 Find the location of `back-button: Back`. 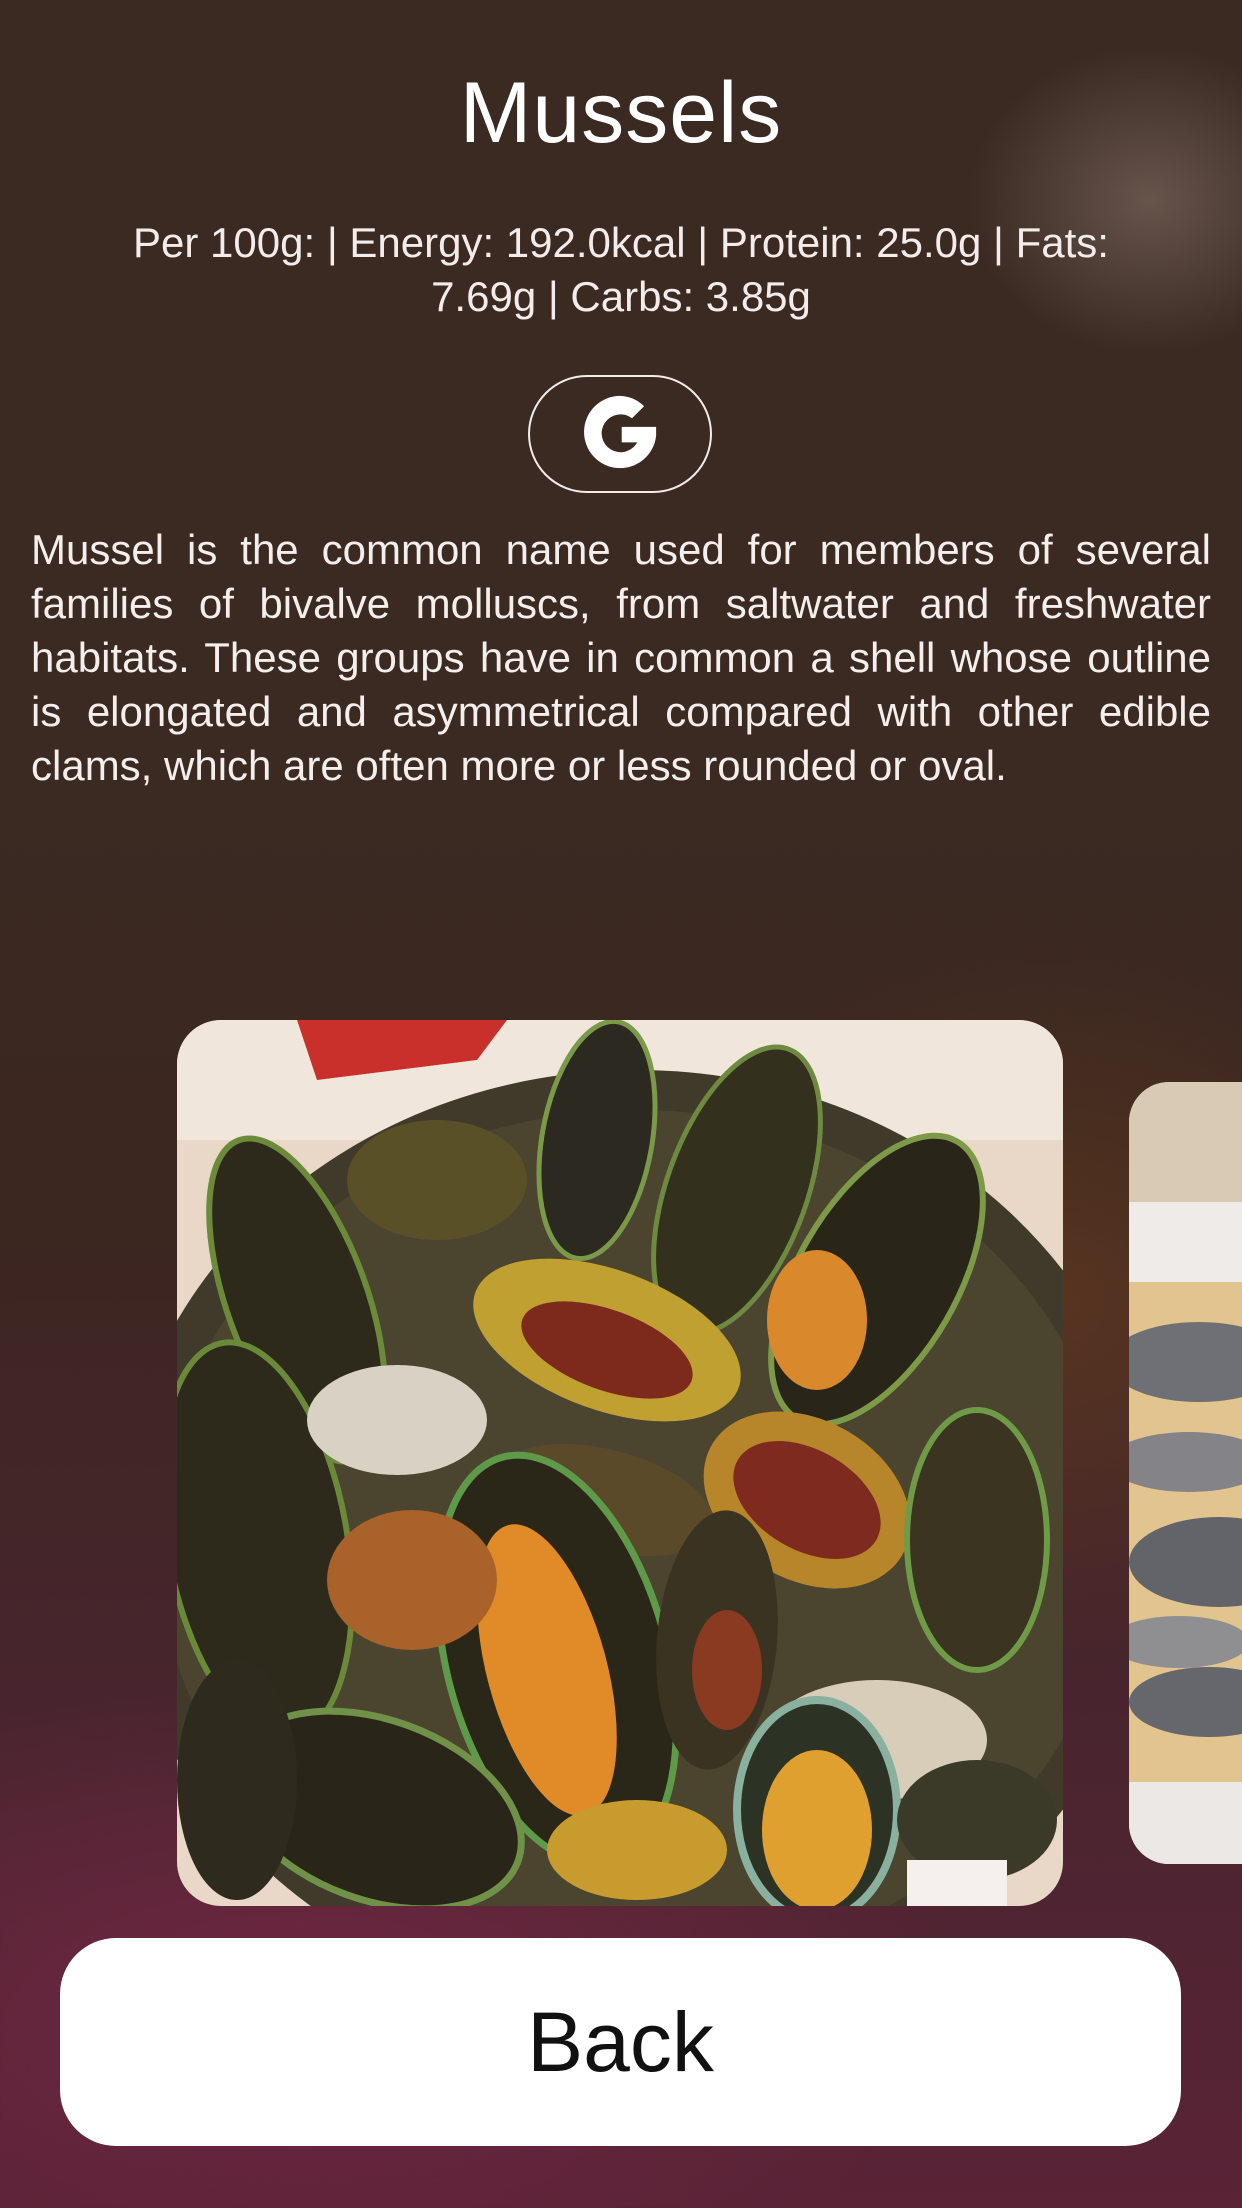

back-button: Back is located at coordinates (620, 2042).